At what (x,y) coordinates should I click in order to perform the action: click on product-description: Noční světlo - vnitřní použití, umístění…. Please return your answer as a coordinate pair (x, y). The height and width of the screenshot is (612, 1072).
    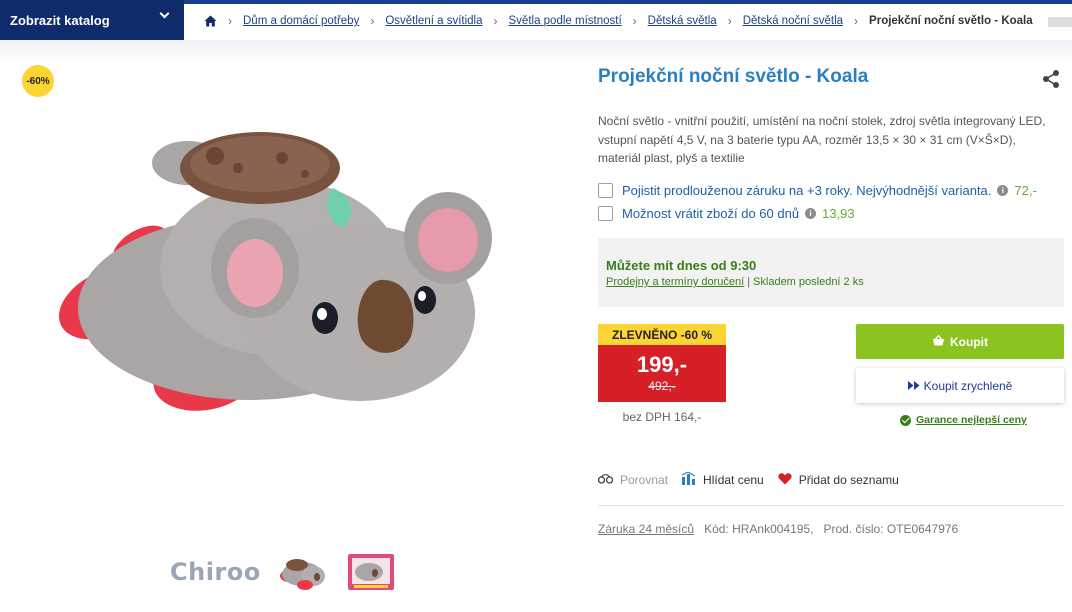
    Looking at the image, I should click on (822, 139).